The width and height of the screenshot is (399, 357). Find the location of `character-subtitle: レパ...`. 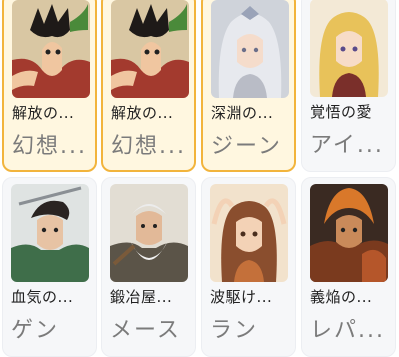

character-subtitle: レパ... is located at coordinates (347, 330).